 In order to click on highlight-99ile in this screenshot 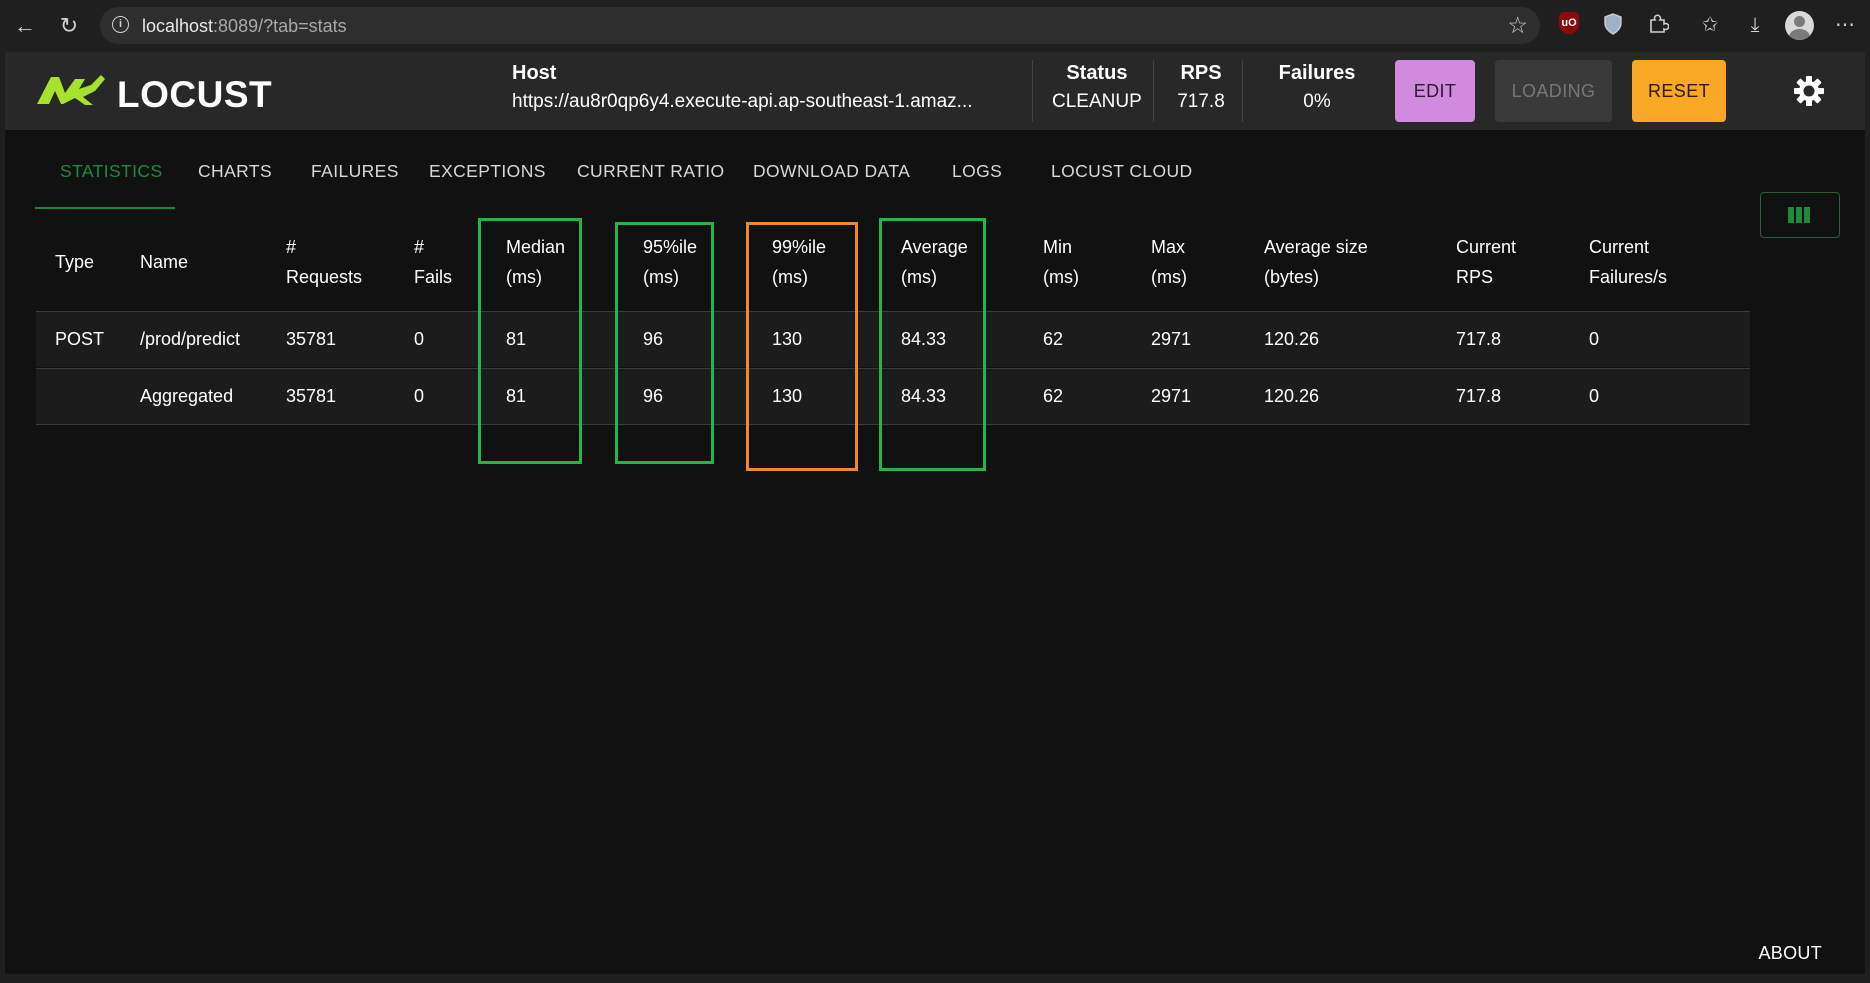, I will do `click(802, 346)`.